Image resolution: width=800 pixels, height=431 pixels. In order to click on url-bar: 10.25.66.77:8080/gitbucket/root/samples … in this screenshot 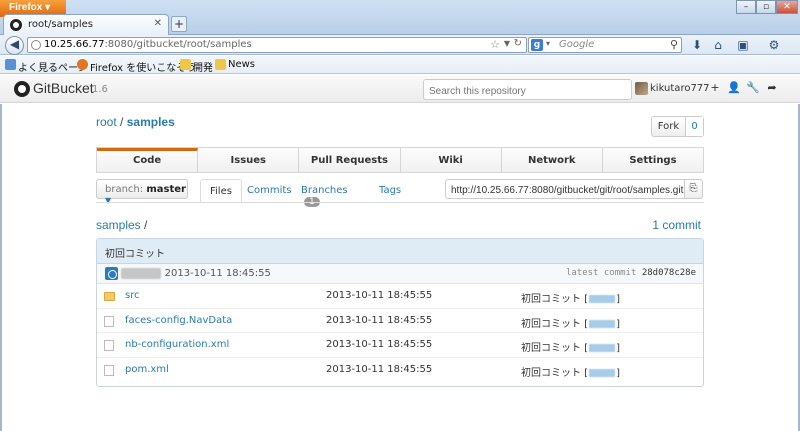, I will do `click(277, 45)`.